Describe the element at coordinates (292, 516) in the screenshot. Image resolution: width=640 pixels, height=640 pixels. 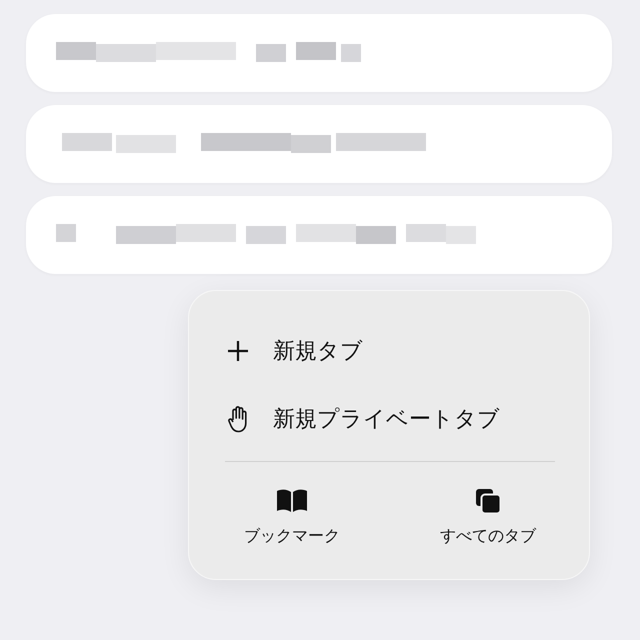
I see `bookmarks-button: ブックマーク` at that location.